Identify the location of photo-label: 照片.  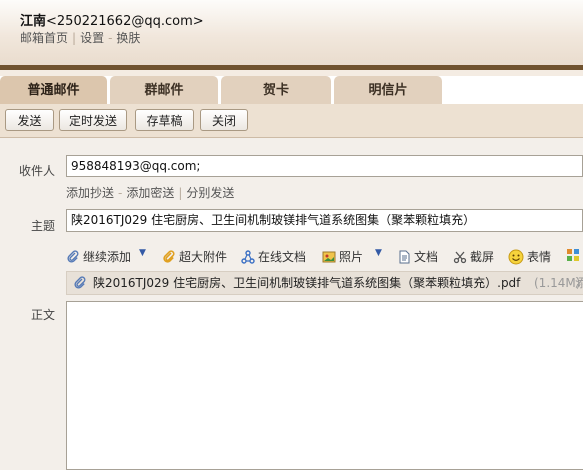
(351, 257).